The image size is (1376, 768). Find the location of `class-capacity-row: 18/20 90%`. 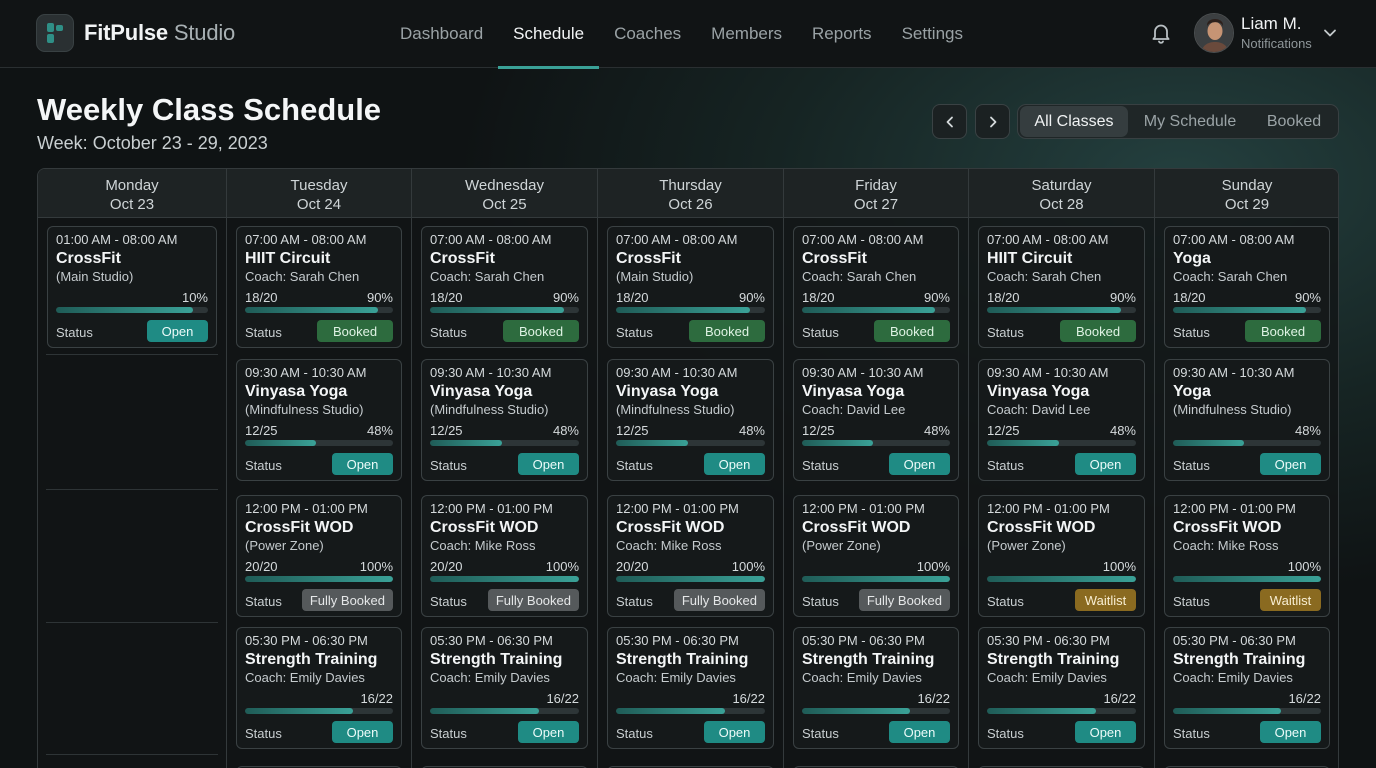

class-capacity-row: 18/20 90% is located at coordinates (1061, 298).